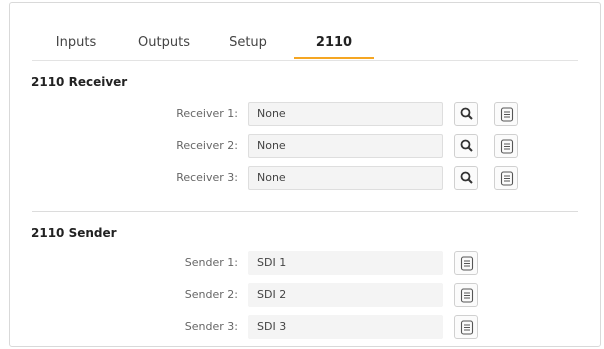 Image resolution: width=604 pixels, height=349 pixels. What do you see at coordinates (345, 114) in the screenshot?
I see `receiver-1-field: None` at bounding box center [345, 114].